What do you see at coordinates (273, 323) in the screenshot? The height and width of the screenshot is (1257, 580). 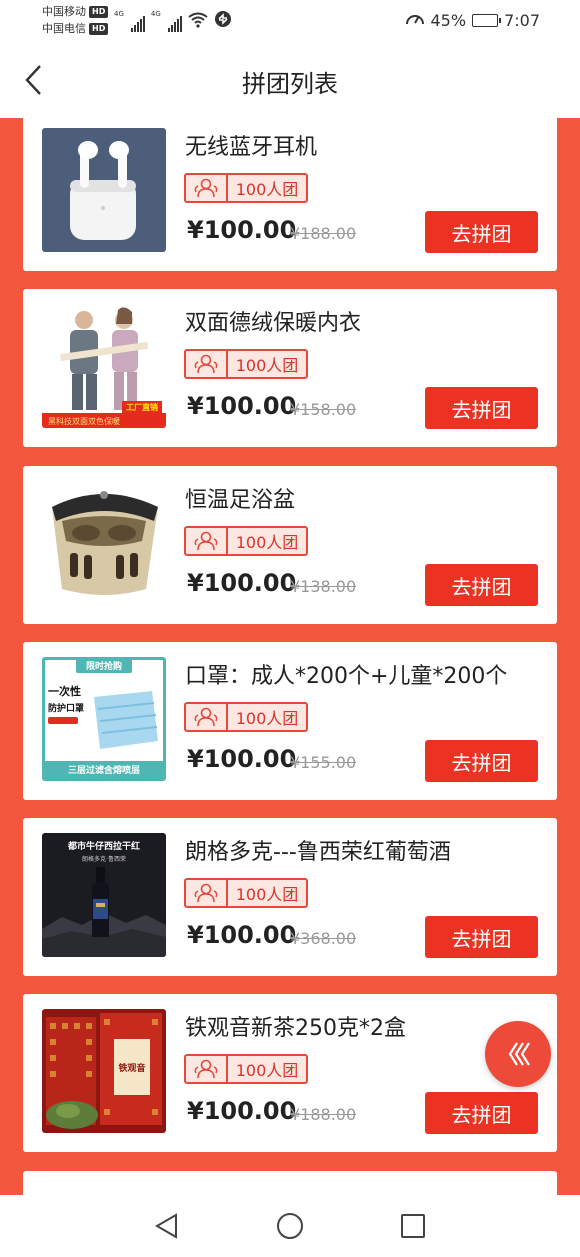 I see `product-title: 双面德绒保暖内衣` at bounding box center [273, 323].